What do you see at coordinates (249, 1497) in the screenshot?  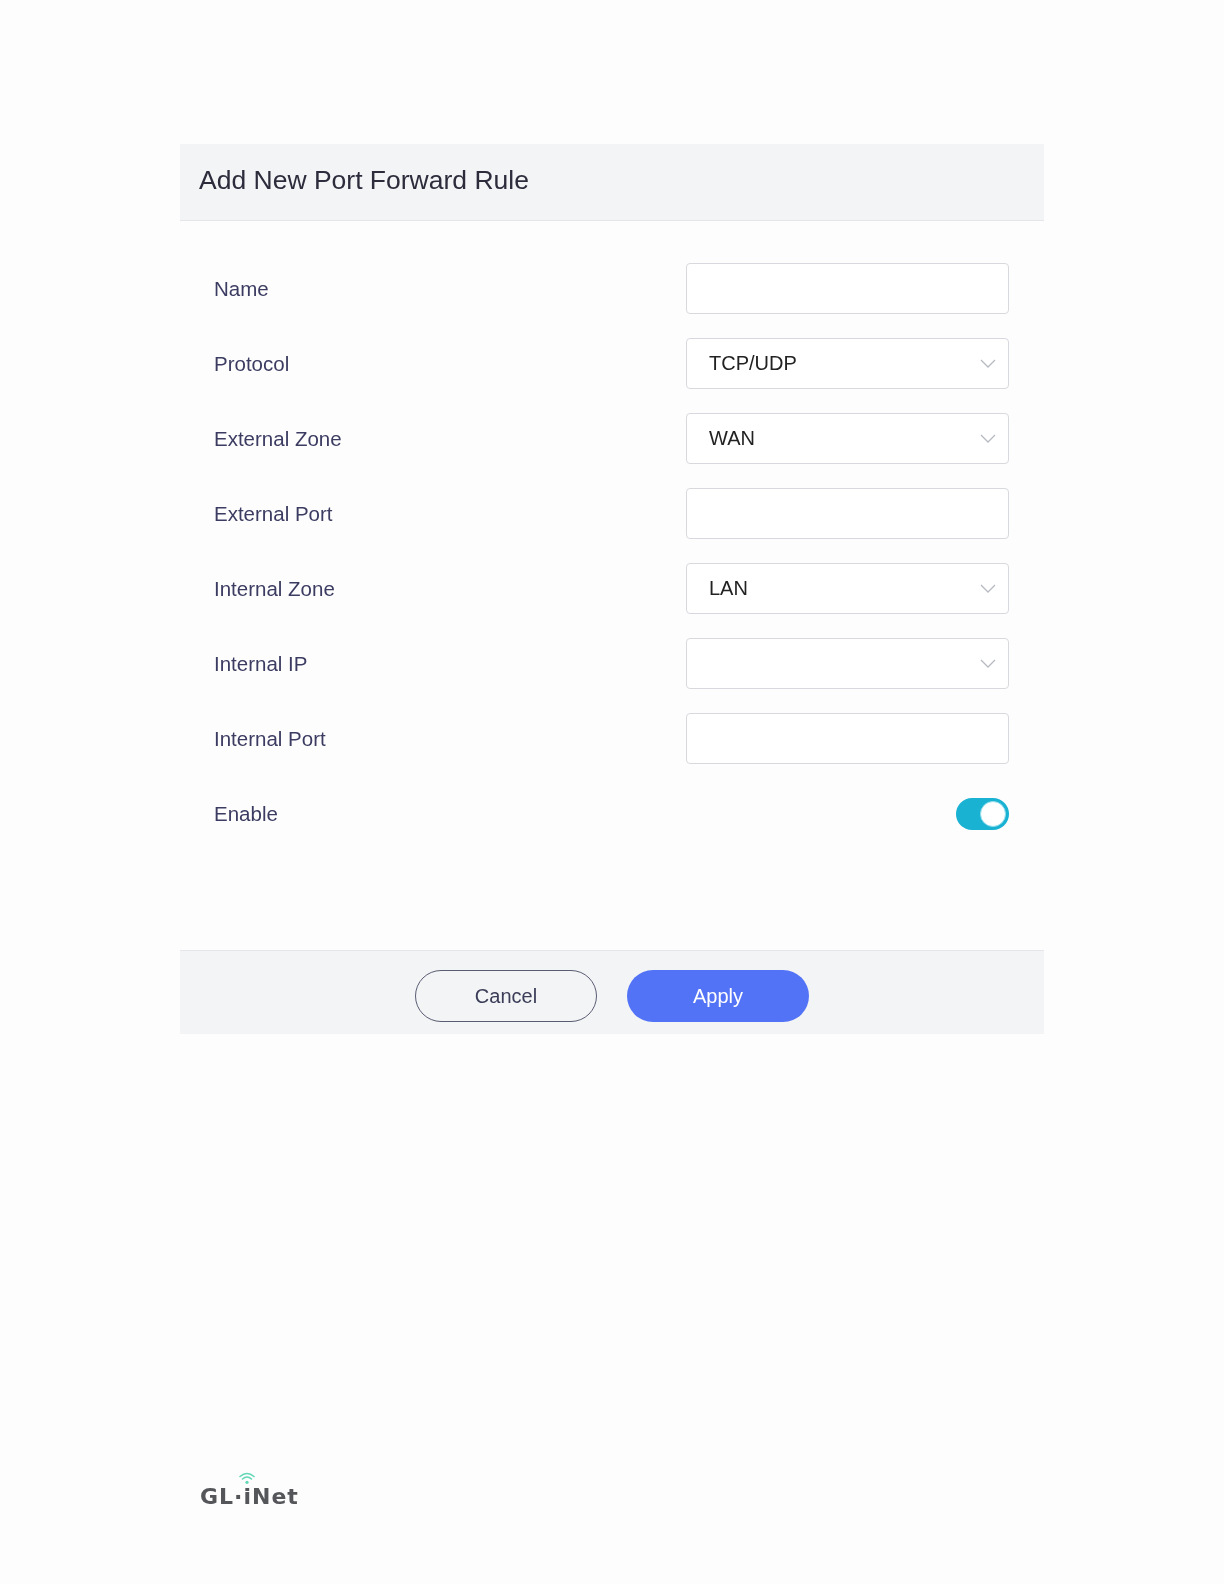 I see `logo-text: GL·iNet` at bounding box center [249, 1497].